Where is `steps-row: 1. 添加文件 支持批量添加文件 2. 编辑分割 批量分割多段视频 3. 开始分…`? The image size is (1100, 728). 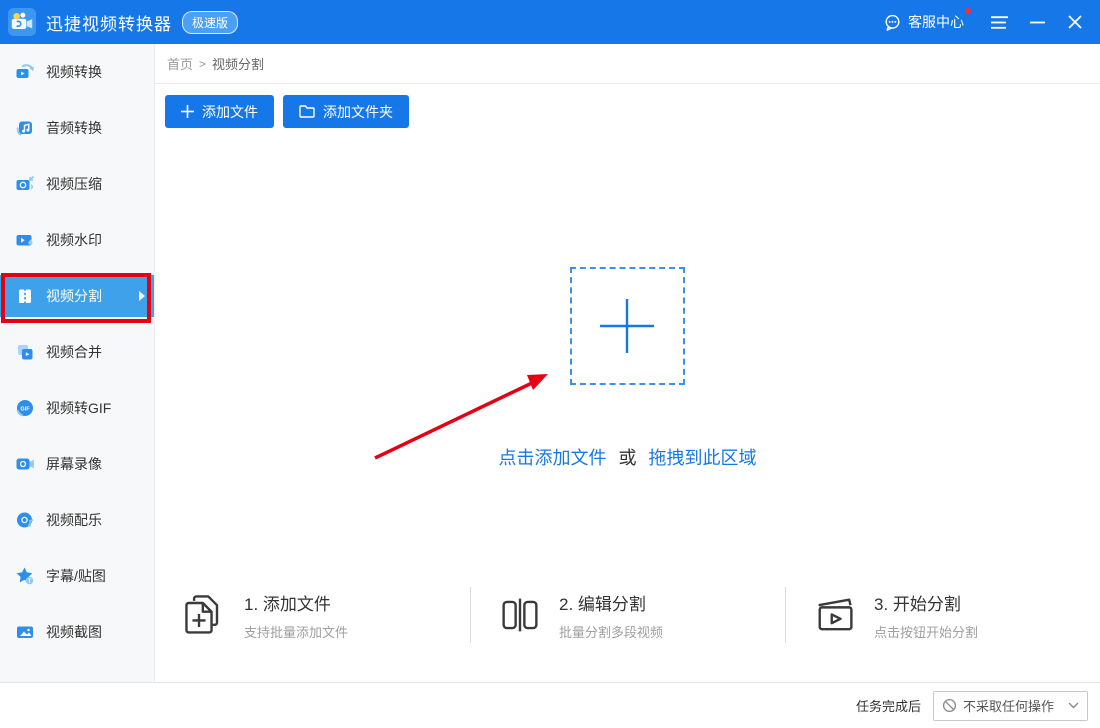 steps-row: 1. 添加文件 支持批量添加文件 2. 编辑分割 批量分割多段视频 3. 开始分… is located at coordinates (627, 615).